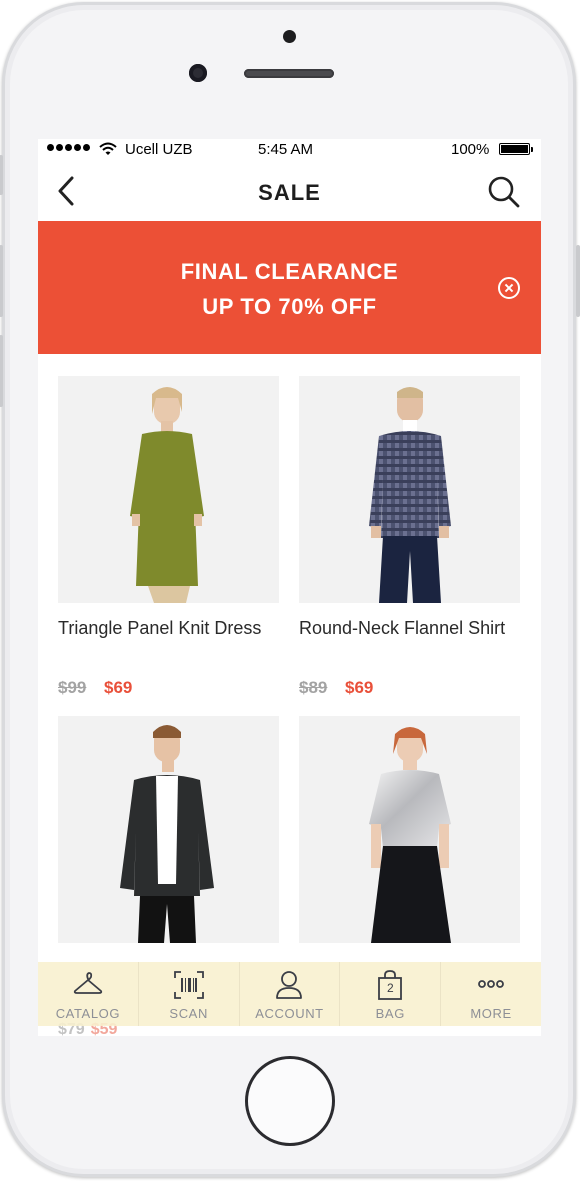 Image resolution: width=580 pixels, height=1181 pixels. I want to click on battery-icon, so click(516, 149).